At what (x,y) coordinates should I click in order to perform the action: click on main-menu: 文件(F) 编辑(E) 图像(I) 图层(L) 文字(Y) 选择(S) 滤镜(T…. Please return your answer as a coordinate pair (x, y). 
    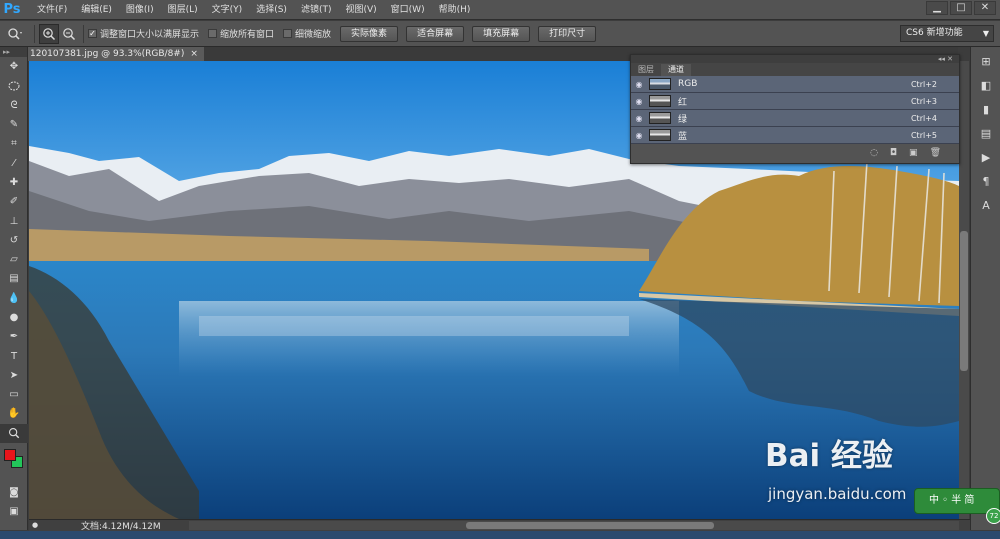
    Looking at the image, I should click on (253, 10).